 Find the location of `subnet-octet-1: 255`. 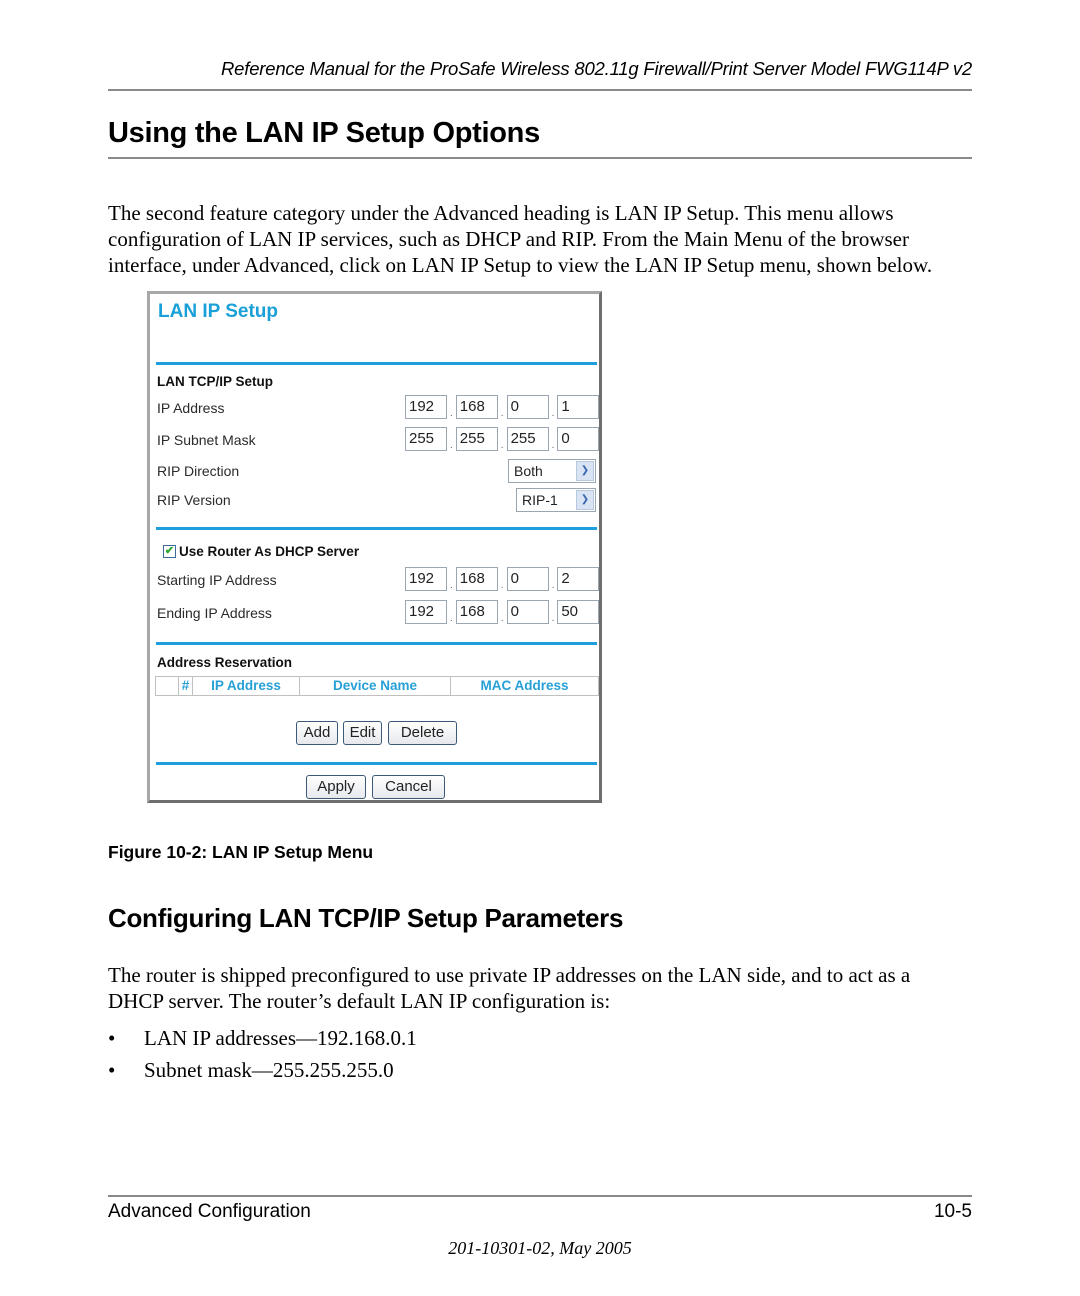

subnet-octet-1: 255 is located at coordinates (426, 439).